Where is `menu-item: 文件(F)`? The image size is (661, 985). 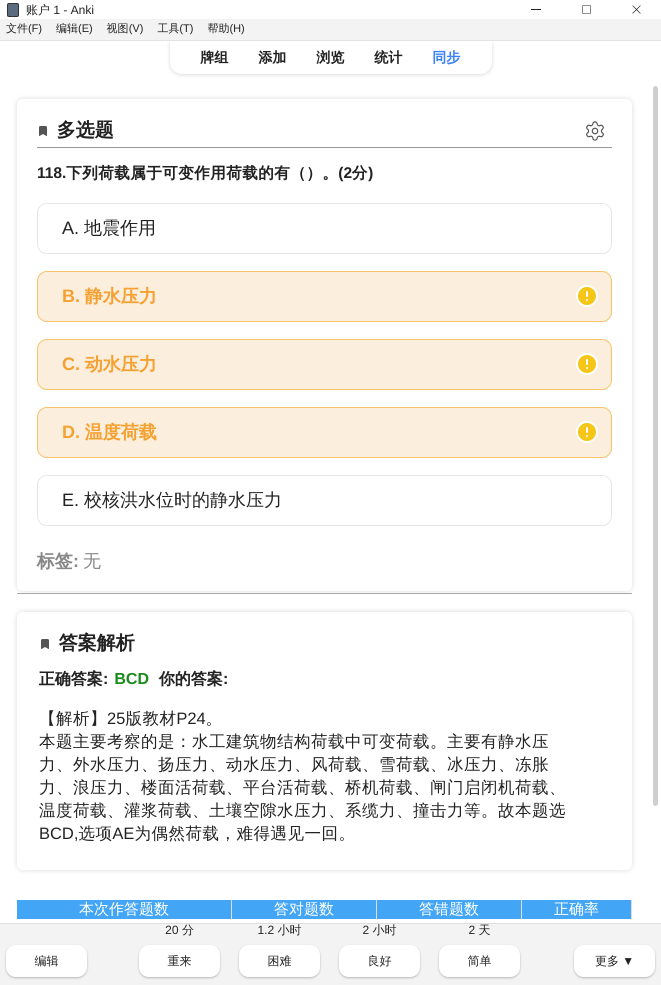
menu-item: 文件(F) is located at coordinates (24, 29).